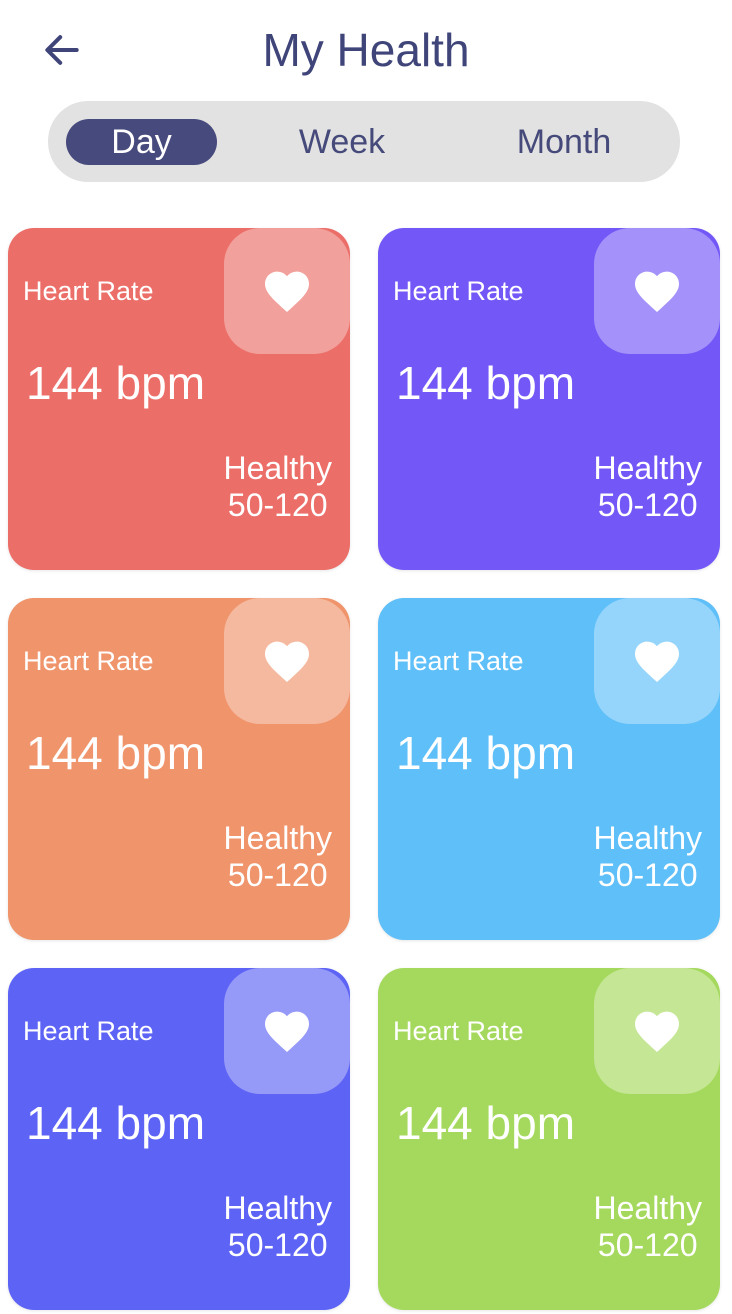 The width and height of the screenshot is (732, 1314). What do you see at coordinates (141, 142) in the screenshot?
I see `tab-day: Day` at bounding box center [141, 142].